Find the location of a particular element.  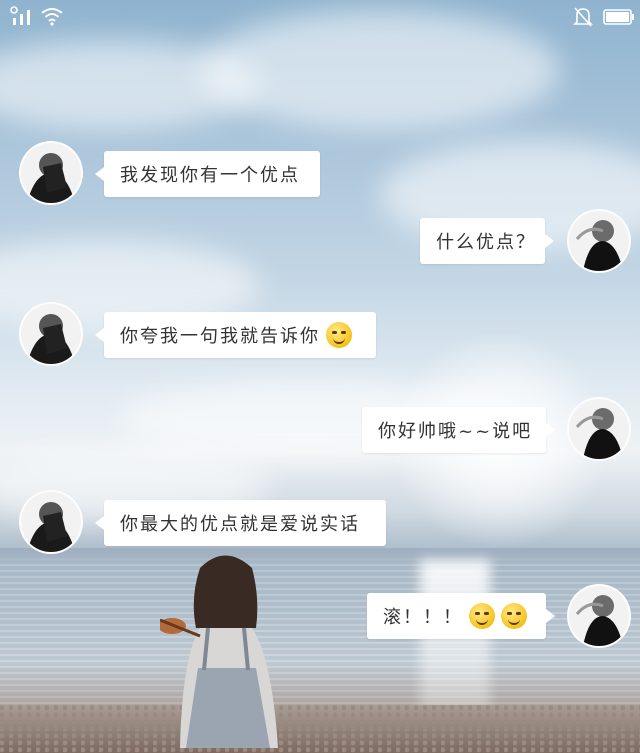

mute-bell-icon is located at coordinates (583, 17).